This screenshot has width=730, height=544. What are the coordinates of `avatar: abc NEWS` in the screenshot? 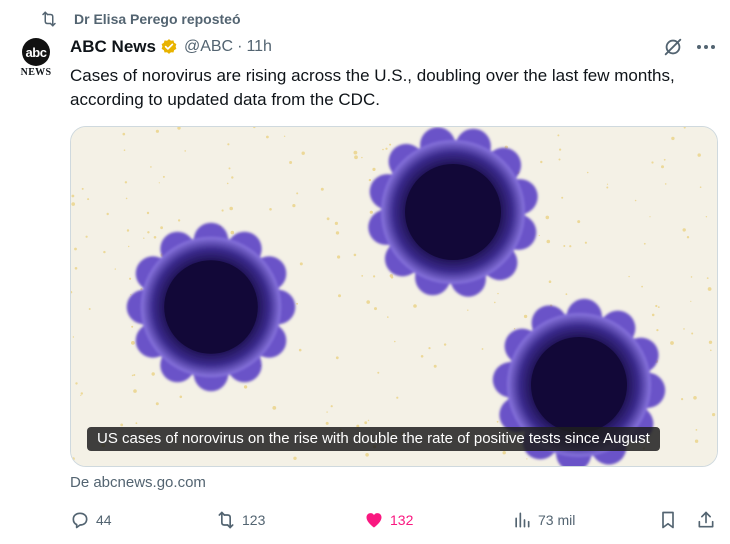 It's located at (36, 59).